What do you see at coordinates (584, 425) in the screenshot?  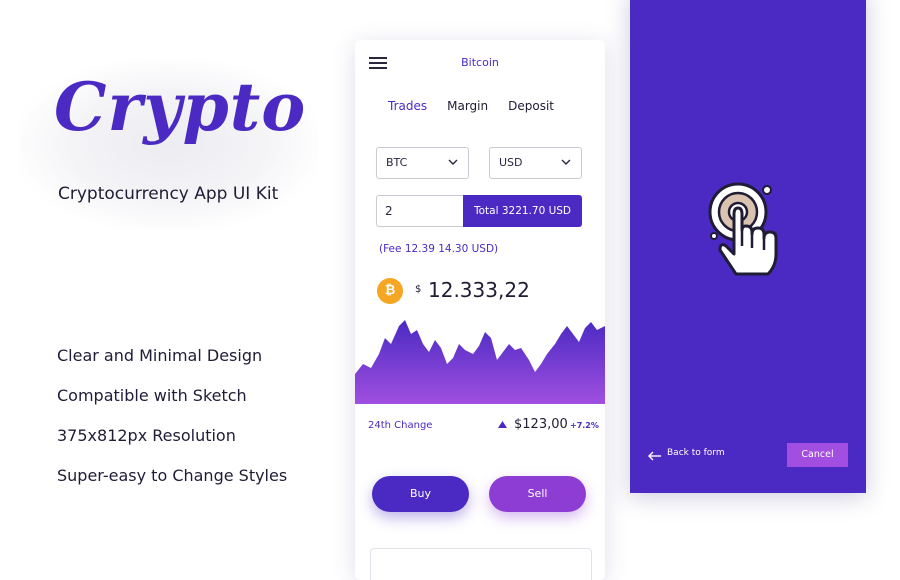 I see `change-percent: +7.2%` at bounding box center [584, 425].